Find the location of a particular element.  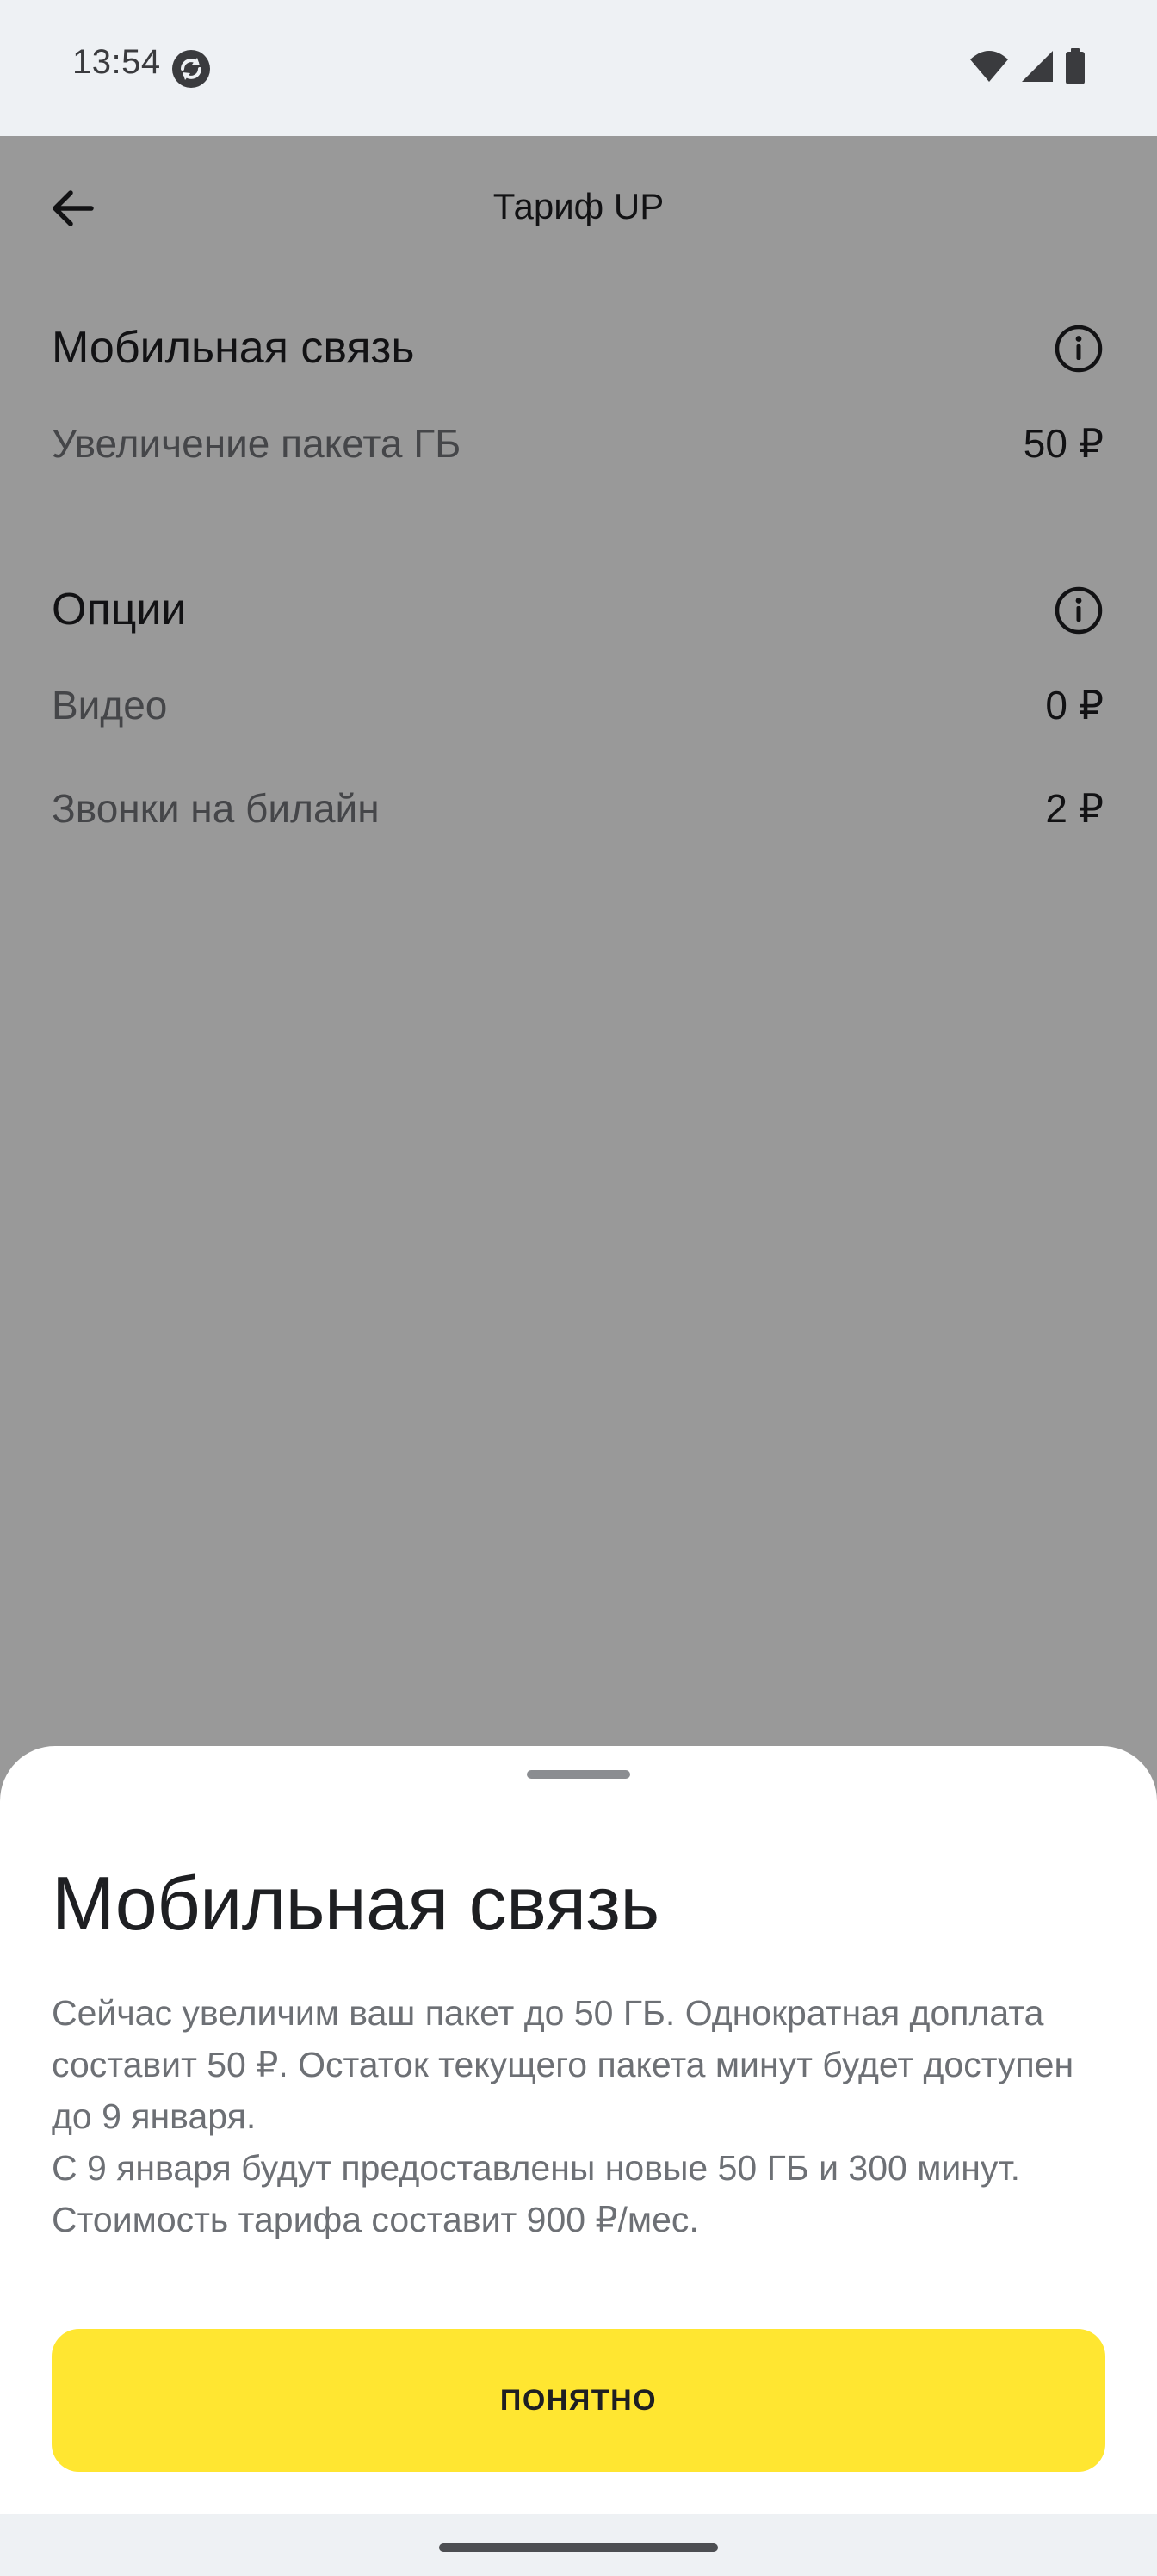

navigation-bar is located at coordinates (579, 2545).